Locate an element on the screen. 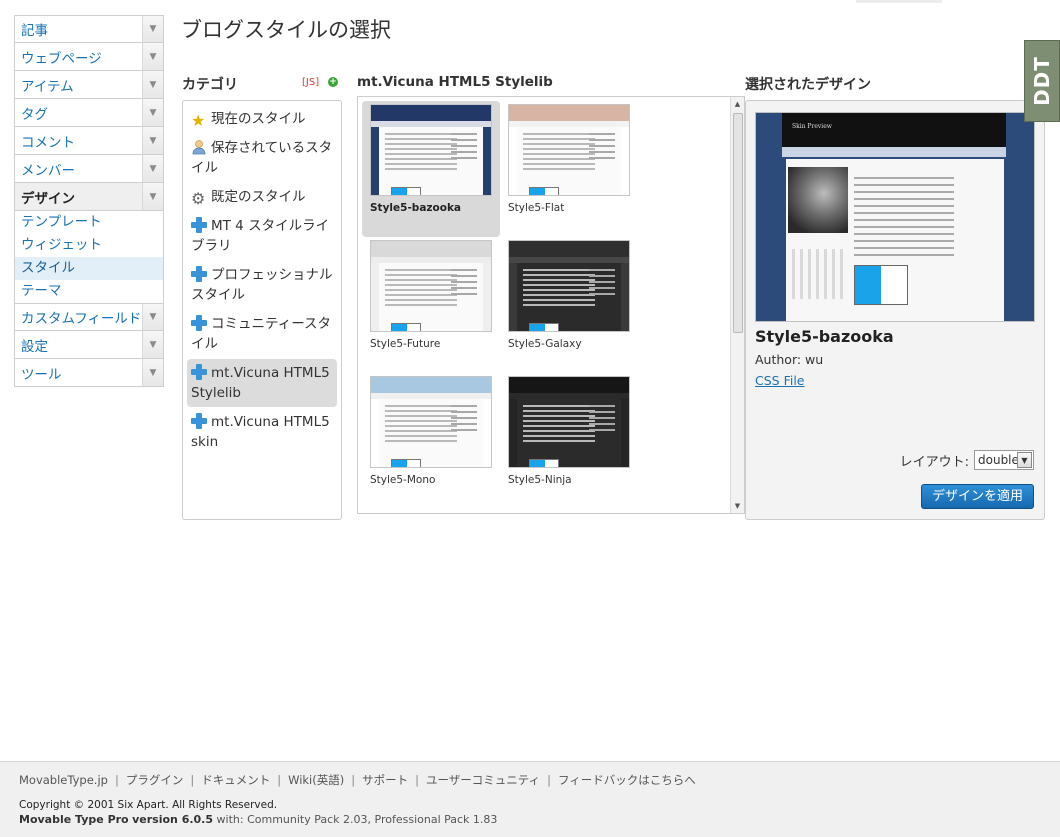 The width and height of the screenshot is (1060, 837). styles-scrollbar: ▲ ▼ is located at coordinates (737, 305).